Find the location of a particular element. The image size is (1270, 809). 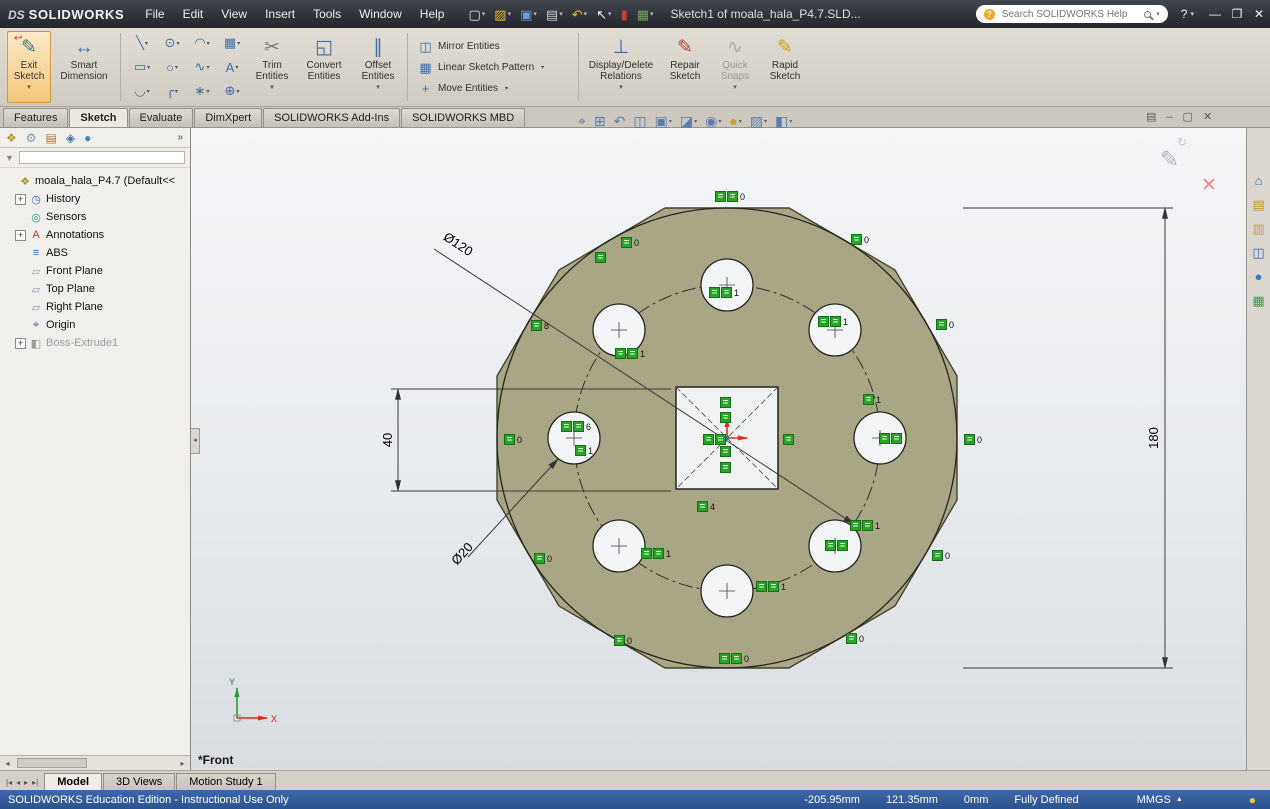

tree-item-origin: ⌖ Origin is located at coordinates (95, 325).